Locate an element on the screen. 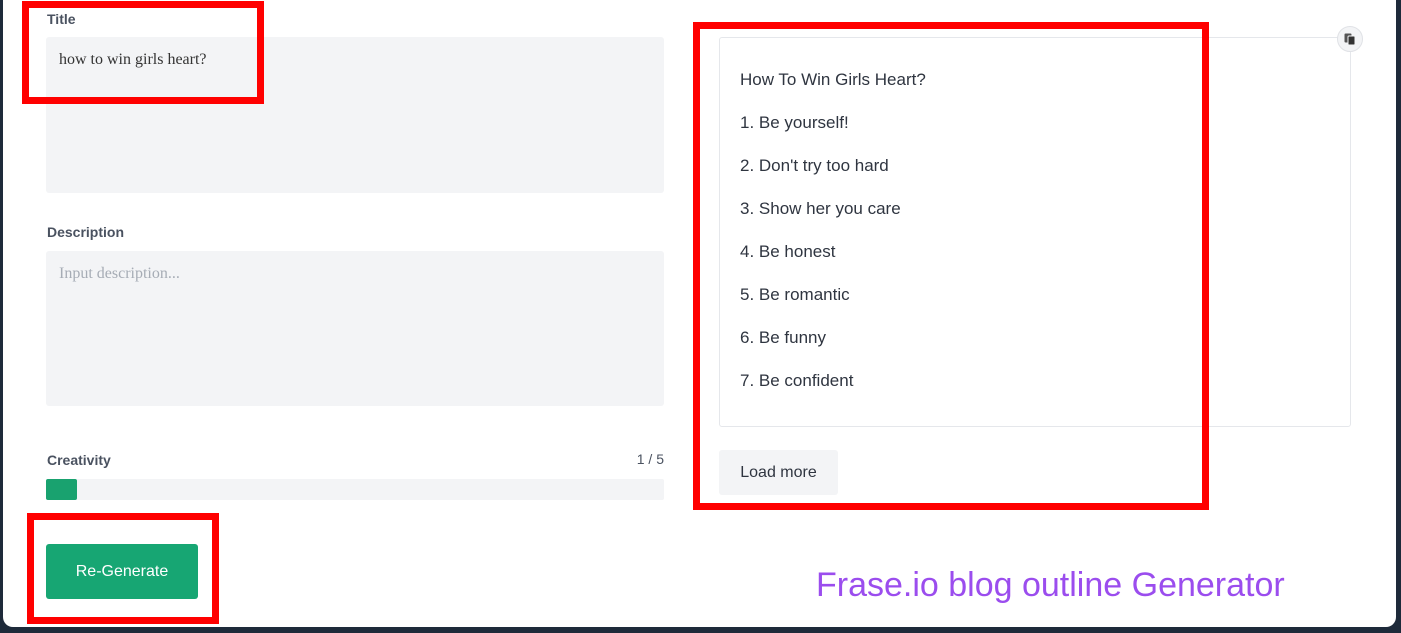  creativity-label: Creativity is located at coordinates (79, 460).